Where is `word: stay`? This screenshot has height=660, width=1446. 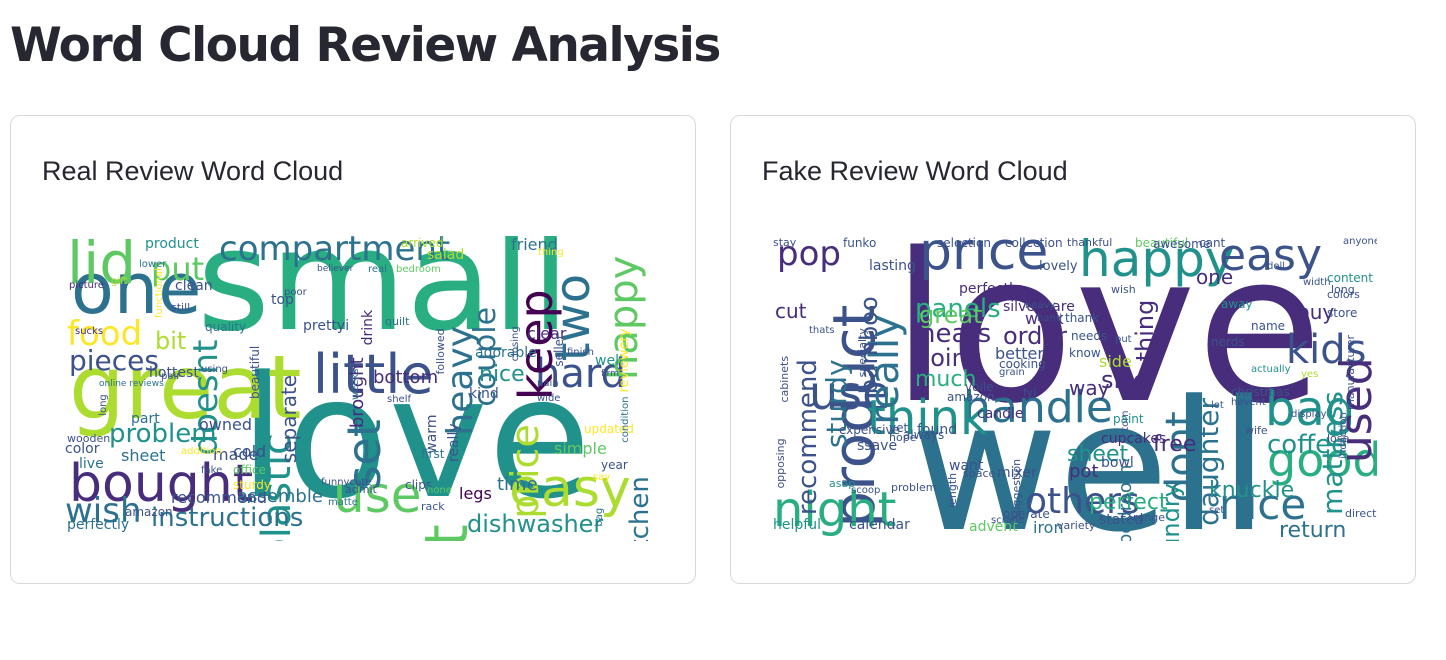 word: stay is located at coordinates (785, 242).